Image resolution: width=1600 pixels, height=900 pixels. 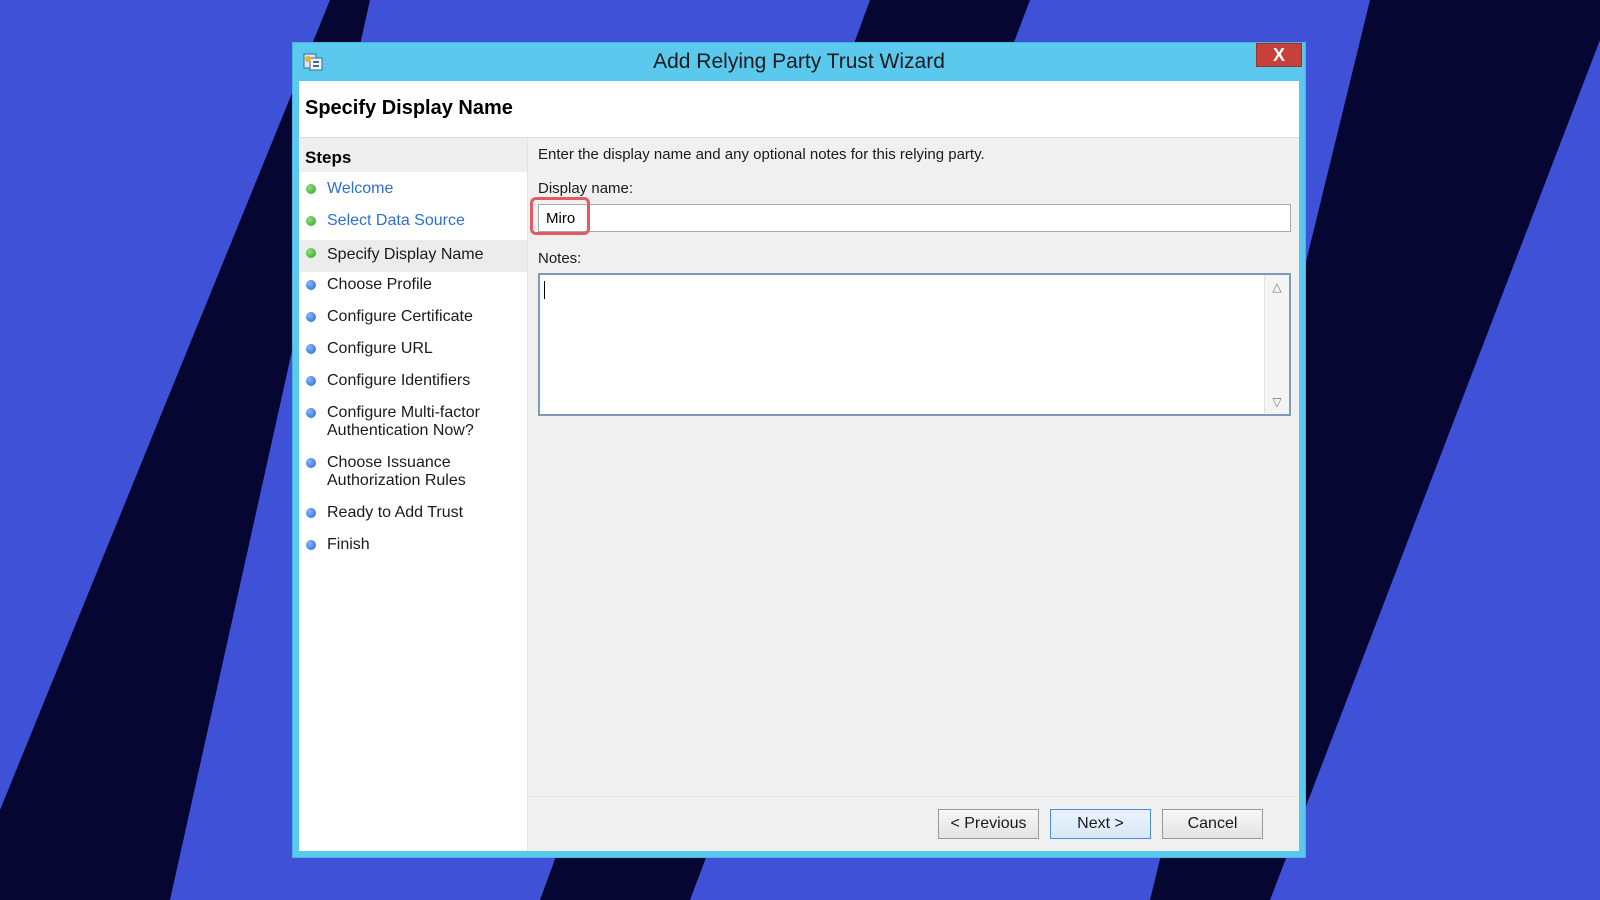 I want to click on footer-divider, so click(x=913, y=796).